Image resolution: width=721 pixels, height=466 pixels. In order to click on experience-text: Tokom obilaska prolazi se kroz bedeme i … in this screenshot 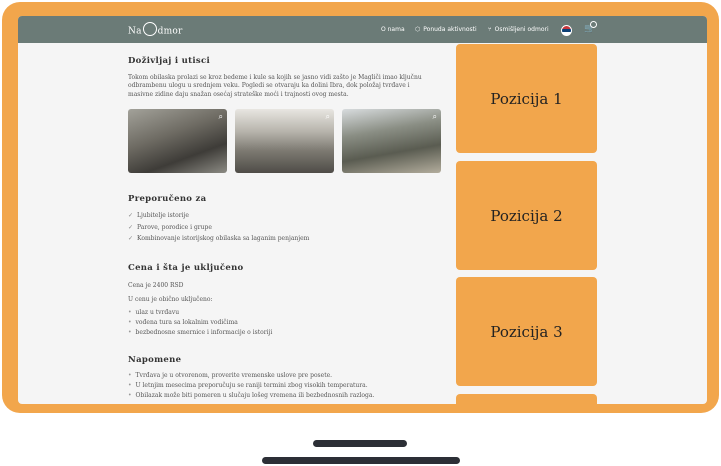, I will do `click(275, 86)`.